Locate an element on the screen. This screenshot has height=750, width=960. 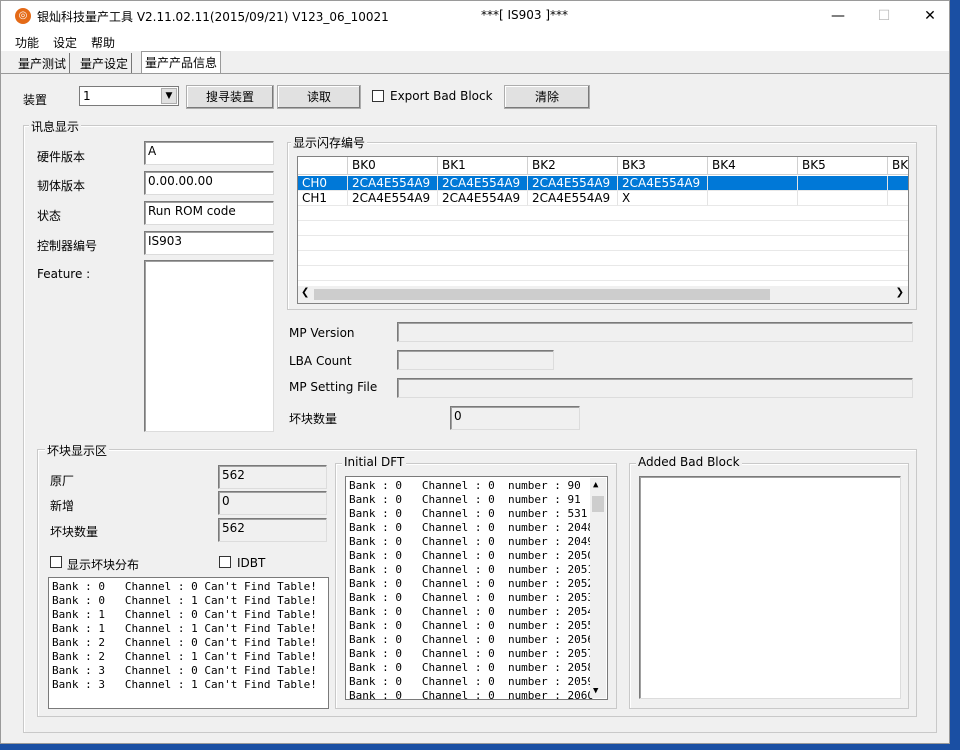
search-device-button: 搜寻装置 is located at coordinates (230, 97).